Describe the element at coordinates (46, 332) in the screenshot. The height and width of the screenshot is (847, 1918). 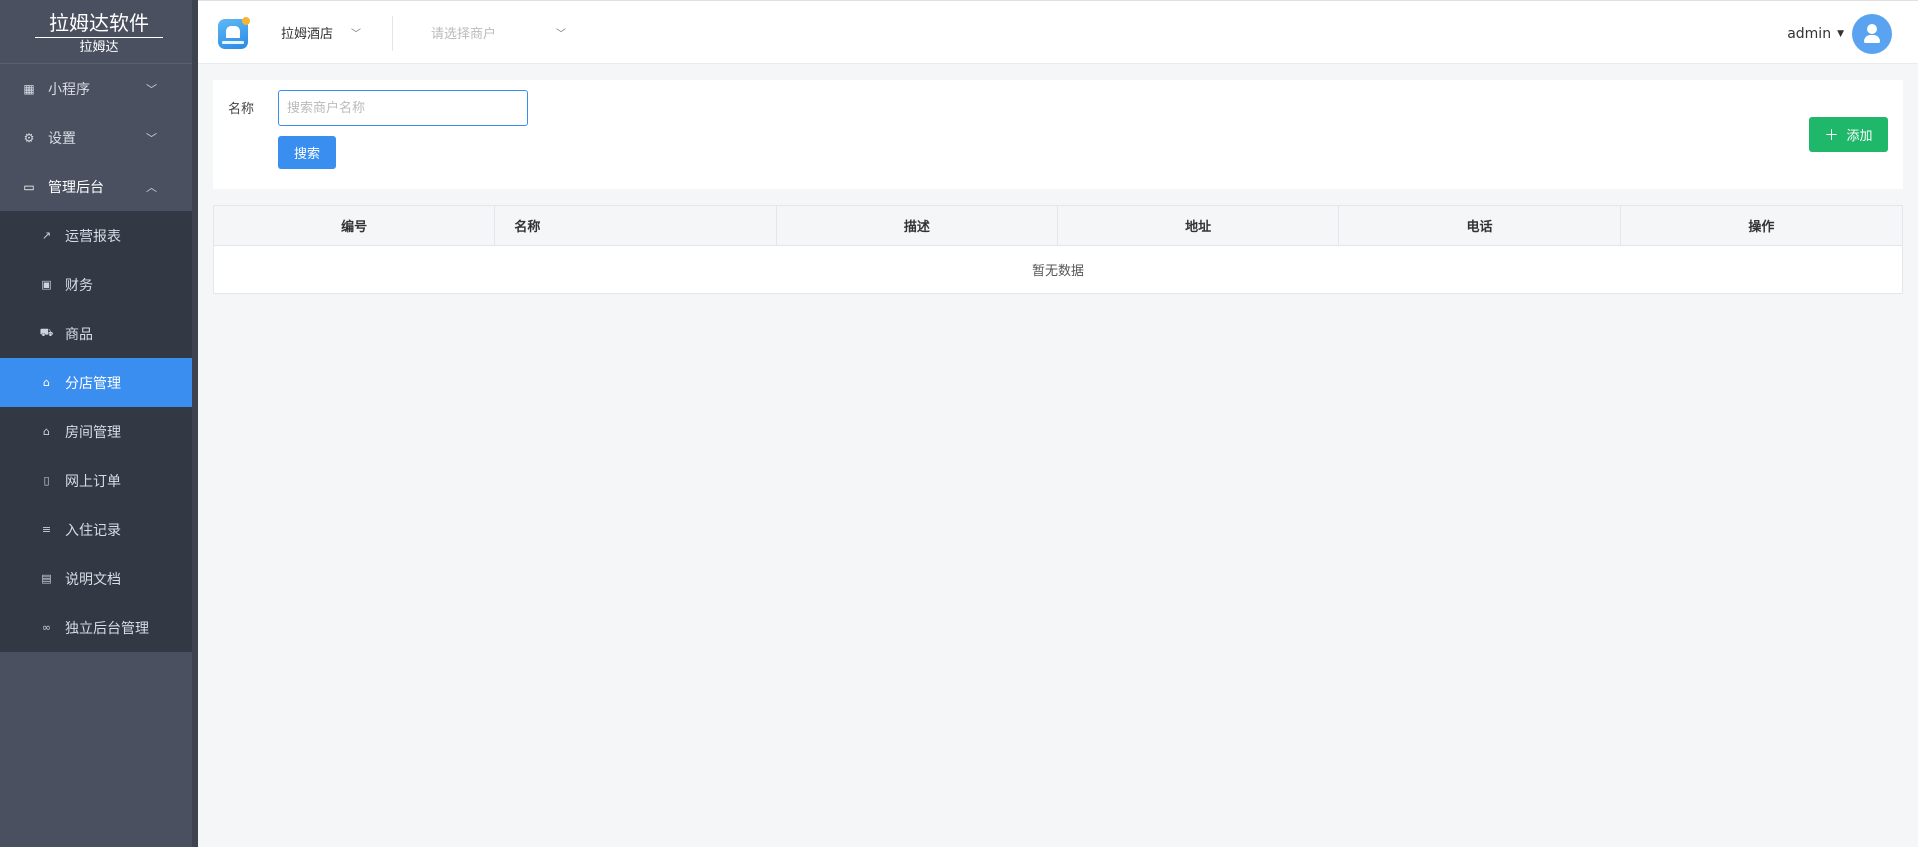
I see `cart-icon: ⛟` at that location.